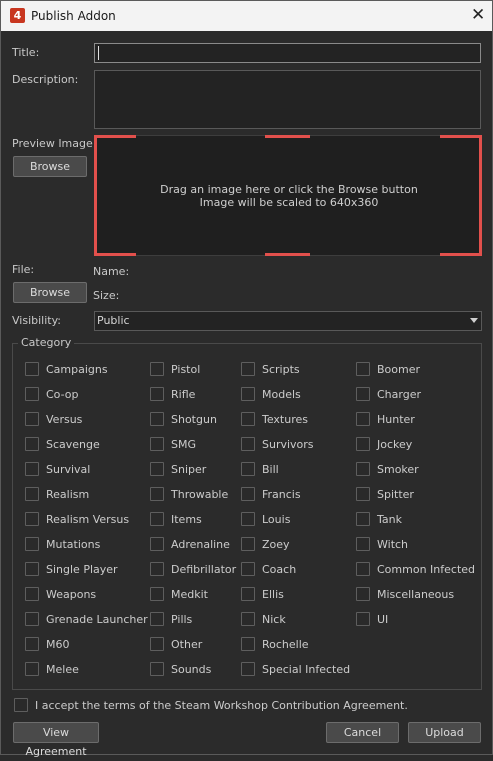 This screenshot has width=493, height=761. I want to click on preview-mark-bottom-left, so click(115, 254).